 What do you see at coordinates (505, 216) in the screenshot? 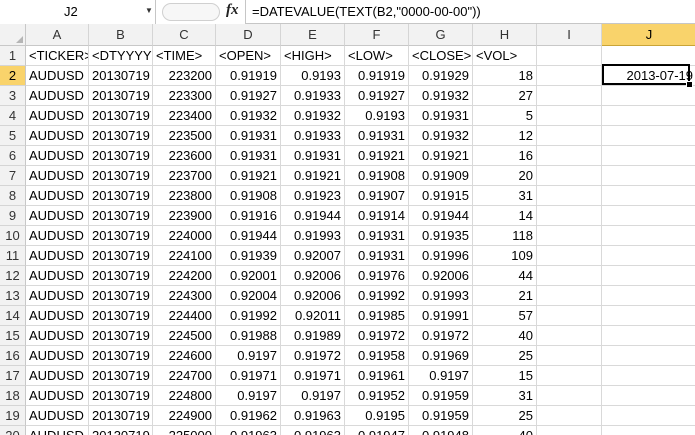
I see `cell-h9: 14` at bounding box center [505, 216].